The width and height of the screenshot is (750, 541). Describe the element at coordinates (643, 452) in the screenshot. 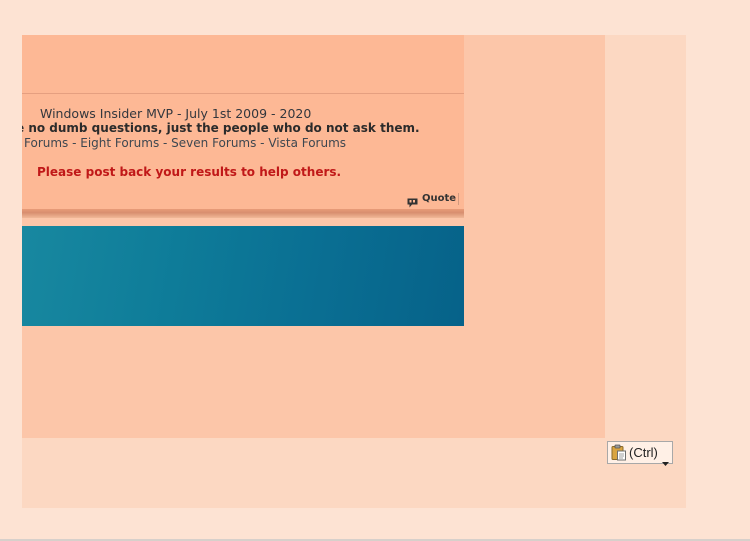

I see `paste-options-label: (Ctrl)` at that location.